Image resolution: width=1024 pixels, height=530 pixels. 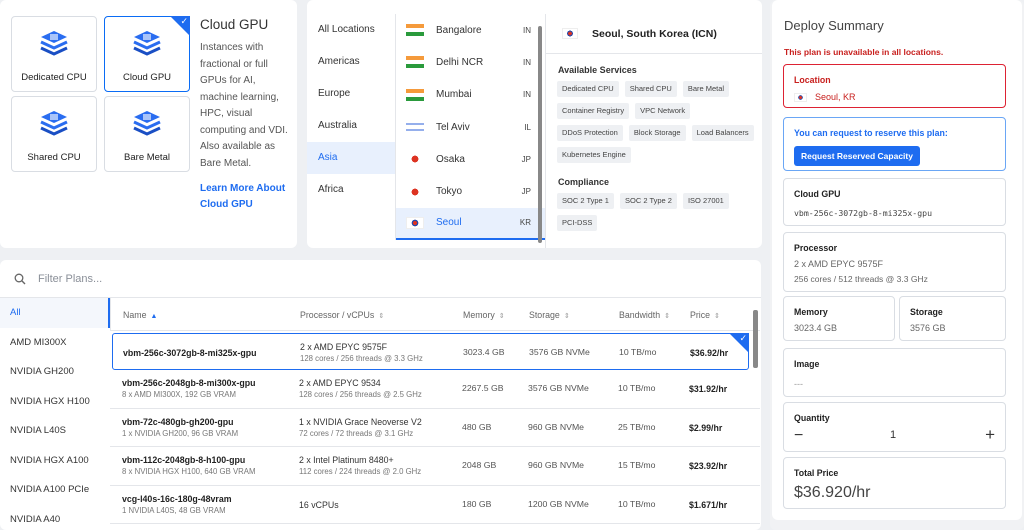 What do you see at coordinates (637, 465) in the screenshot?
I see `bandwidth-cell: 15 TB/mo` at bounding box center [637, 465].